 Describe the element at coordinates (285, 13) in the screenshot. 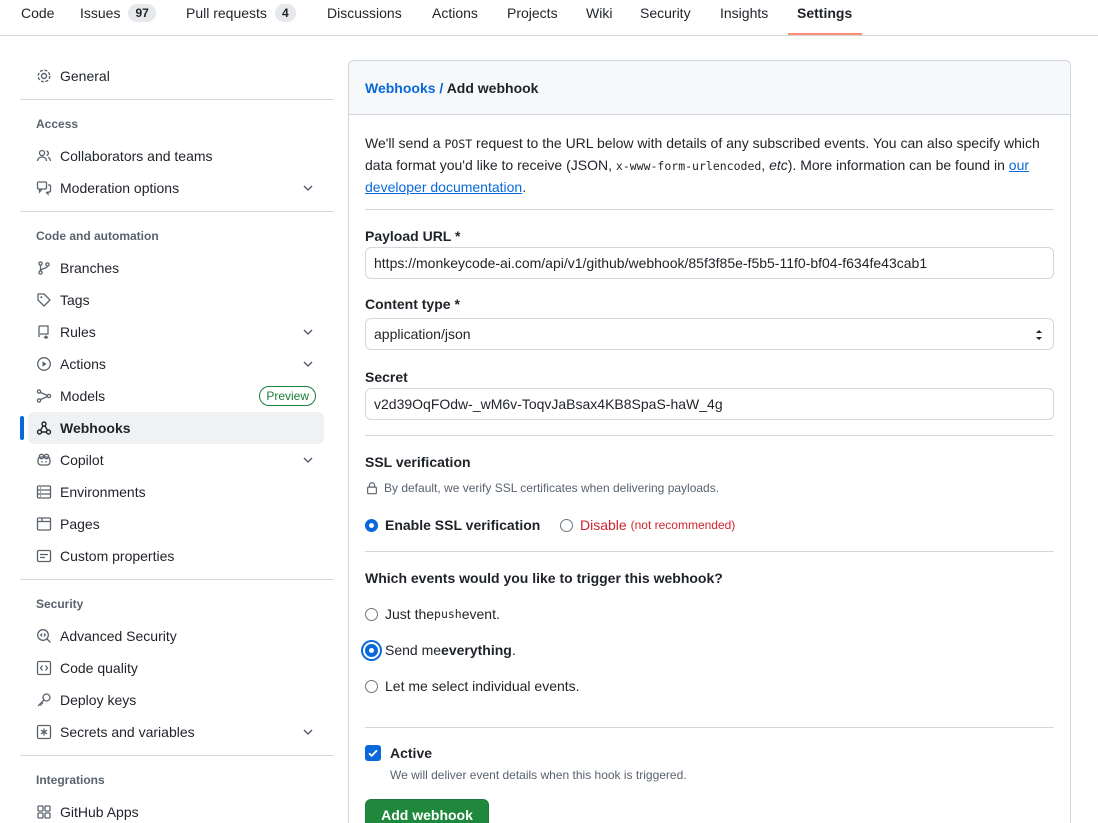

I see `pull-requests-count-badge: 4` at that location.